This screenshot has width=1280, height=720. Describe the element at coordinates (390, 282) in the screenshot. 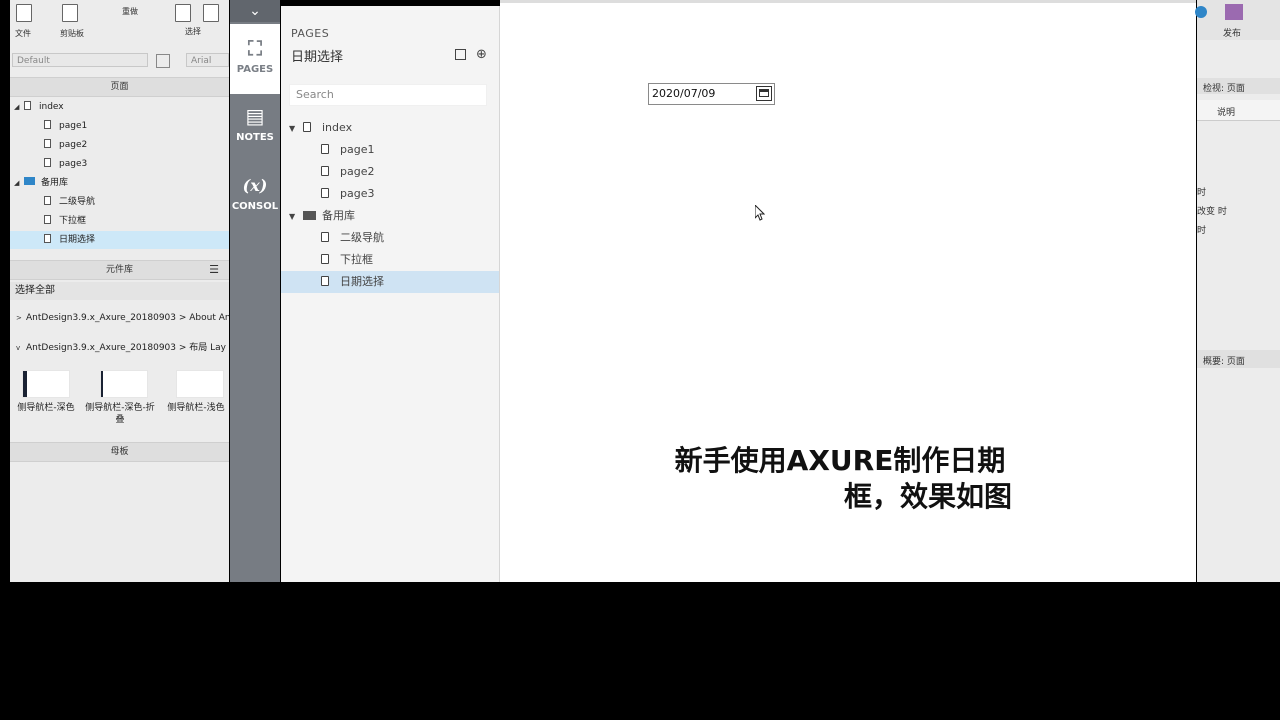

I see `pages-item: 日期选择` at that location.